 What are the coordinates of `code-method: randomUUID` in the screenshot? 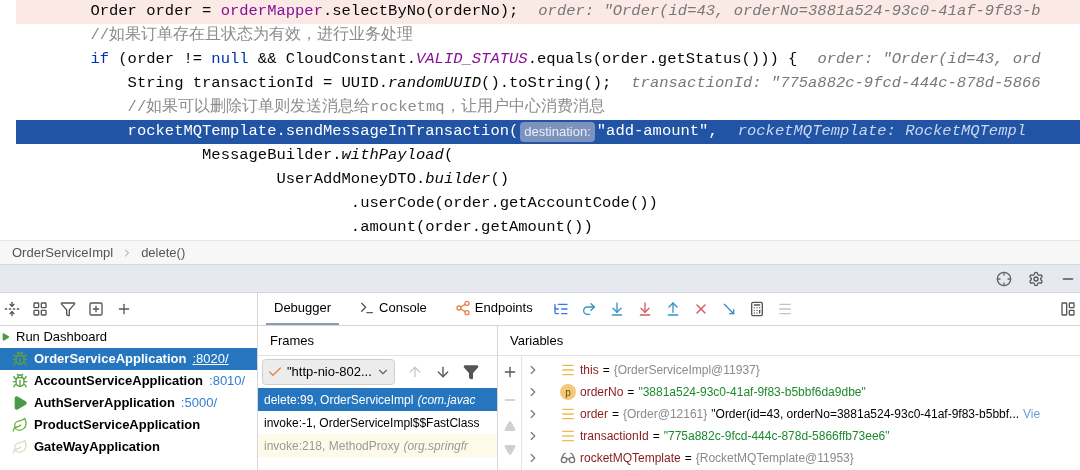 It's located at (435, 84).